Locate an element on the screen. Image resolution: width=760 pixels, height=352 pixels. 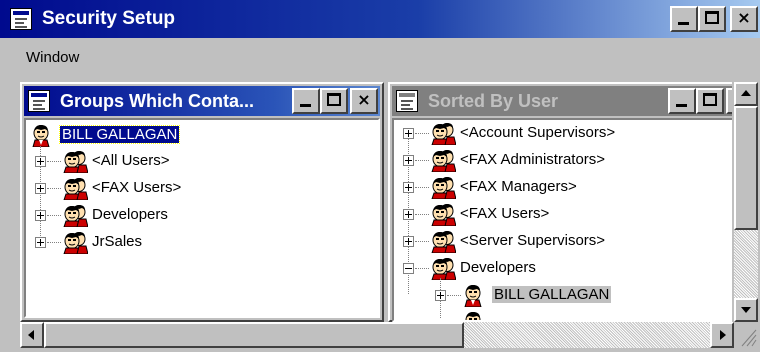
tree-item: Developers is located at coordinates (178, 215).